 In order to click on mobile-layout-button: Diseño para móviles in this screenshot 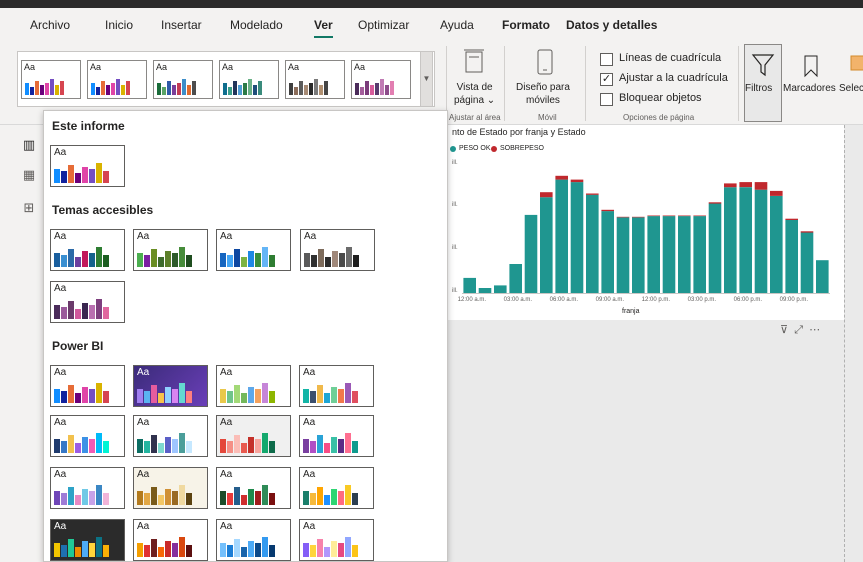, I will do `click(543, 94)`.